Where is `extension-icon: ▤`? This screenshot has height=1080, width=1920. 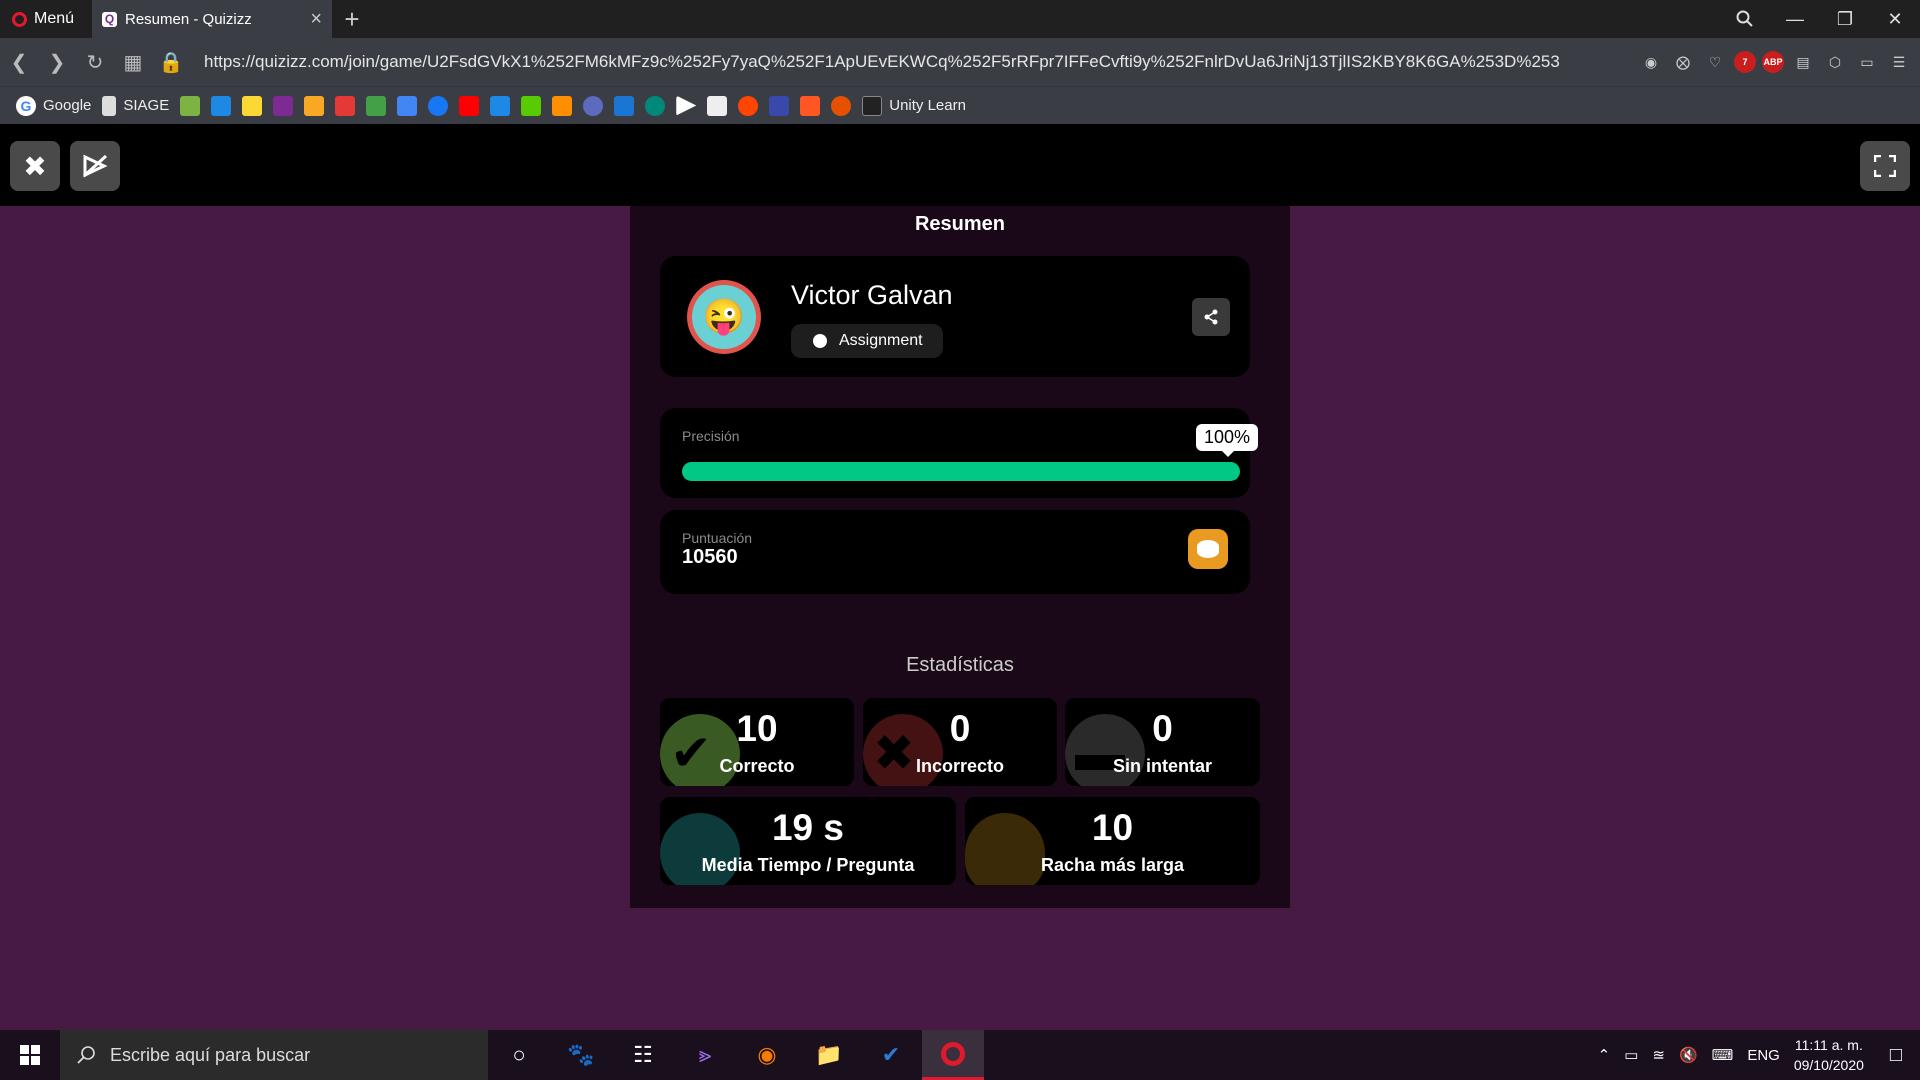
extension-icon: ▤ is located at coordinates (1803, 62).